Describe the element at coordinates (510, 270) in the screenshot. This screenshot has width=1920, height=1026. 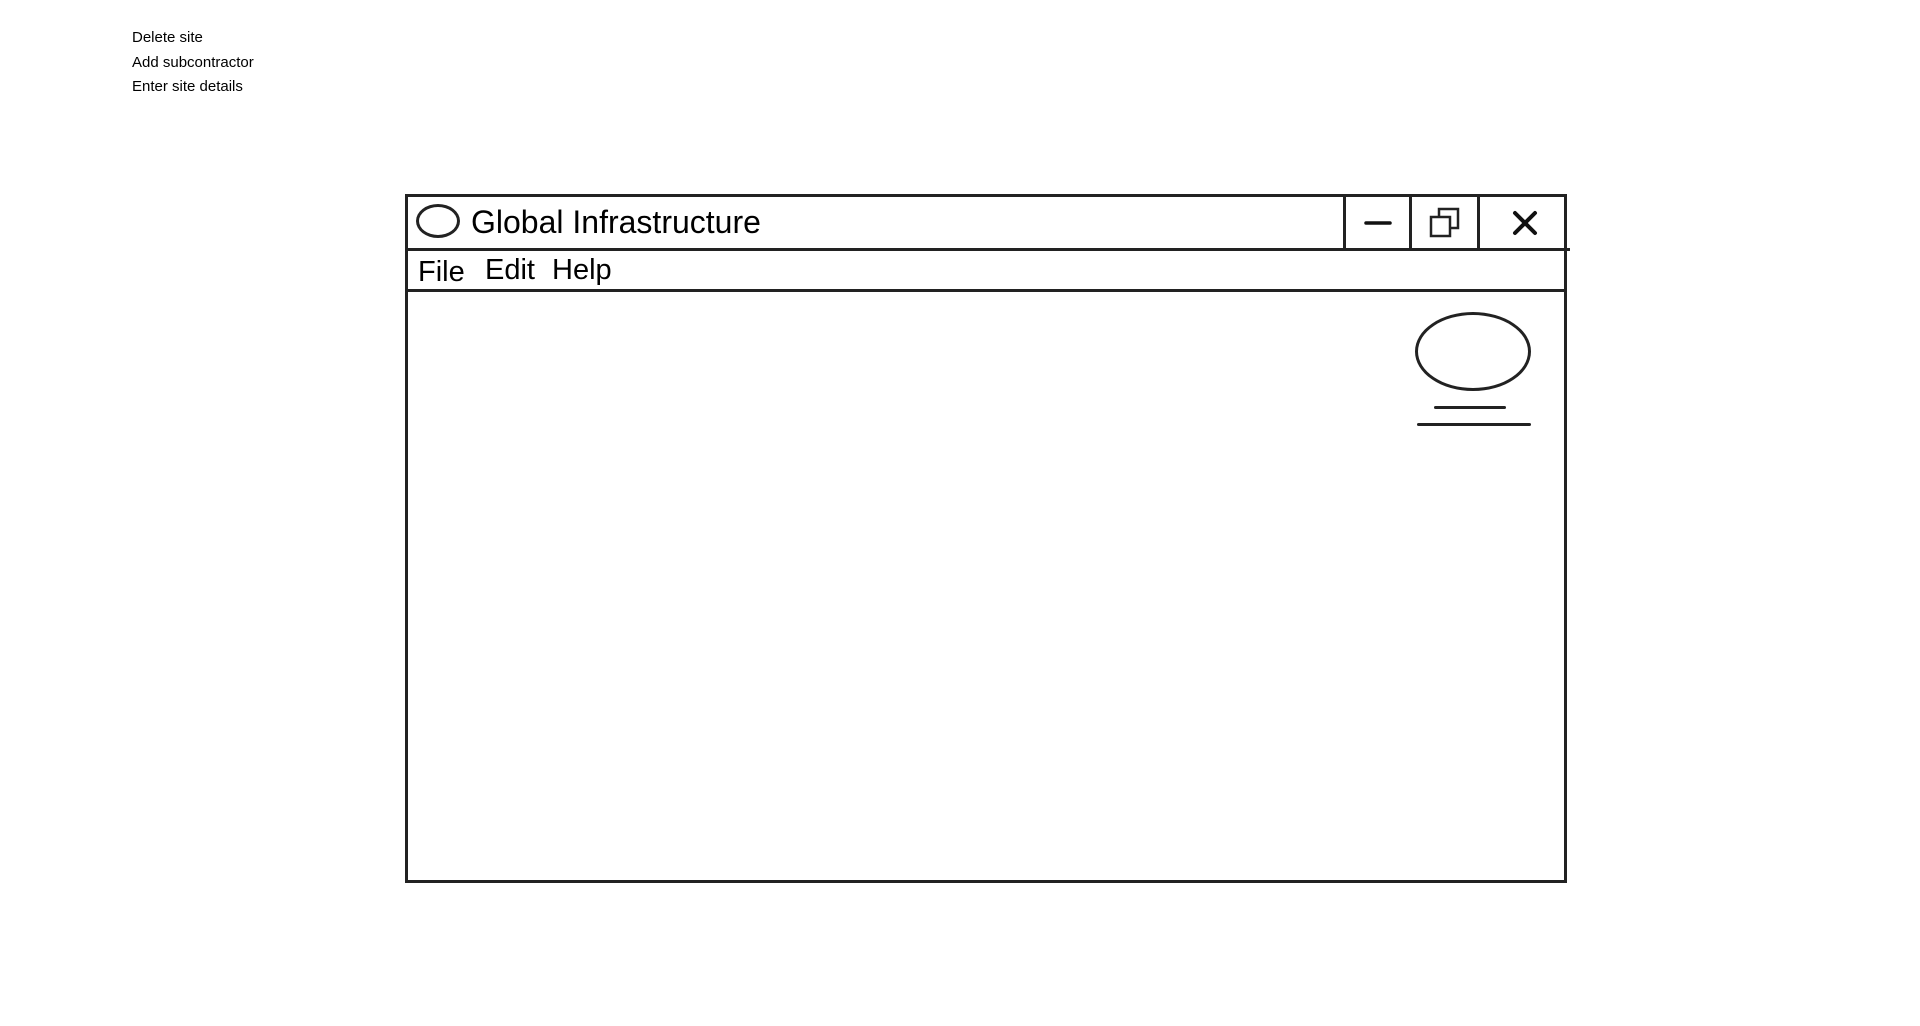
I see `menu-edit: Edit` at that location.